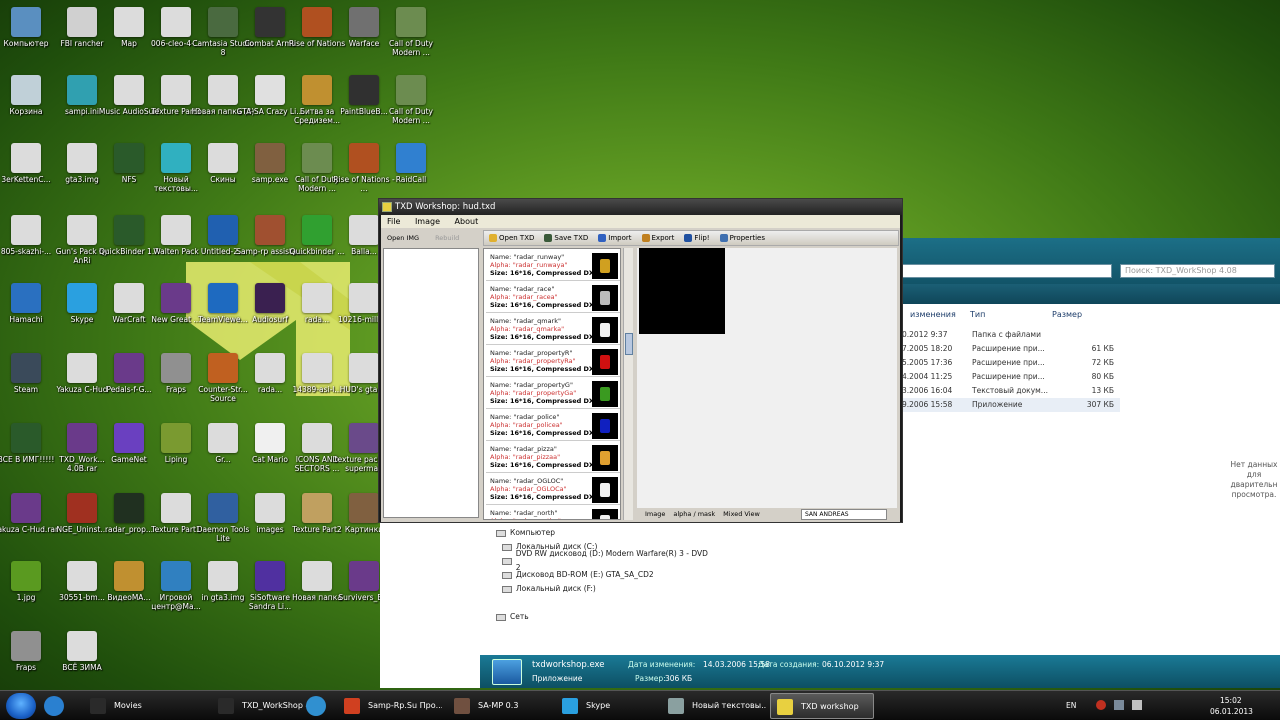 Image resolution: width=1280 pixels, height=720 pixels. I want to click on file-modified: 5.2005 17:36, so click(927, 362).